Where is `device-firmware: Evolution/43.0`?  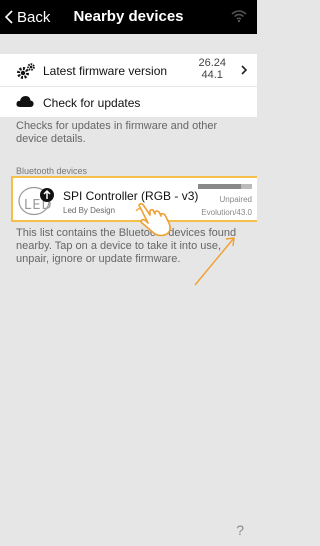 device-firmware: Evolution/43.0 is located at coordinates (226, 212).